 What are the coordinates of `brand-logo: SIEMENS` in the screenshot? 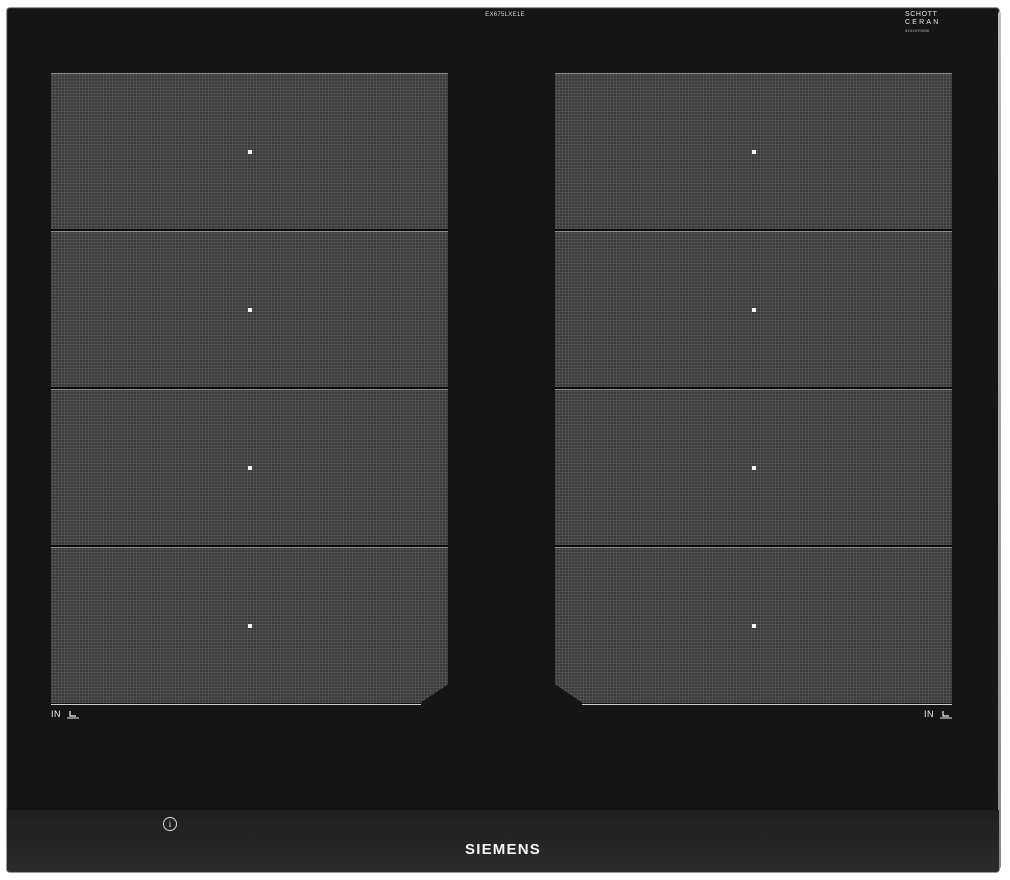 It's located at (503, 849).